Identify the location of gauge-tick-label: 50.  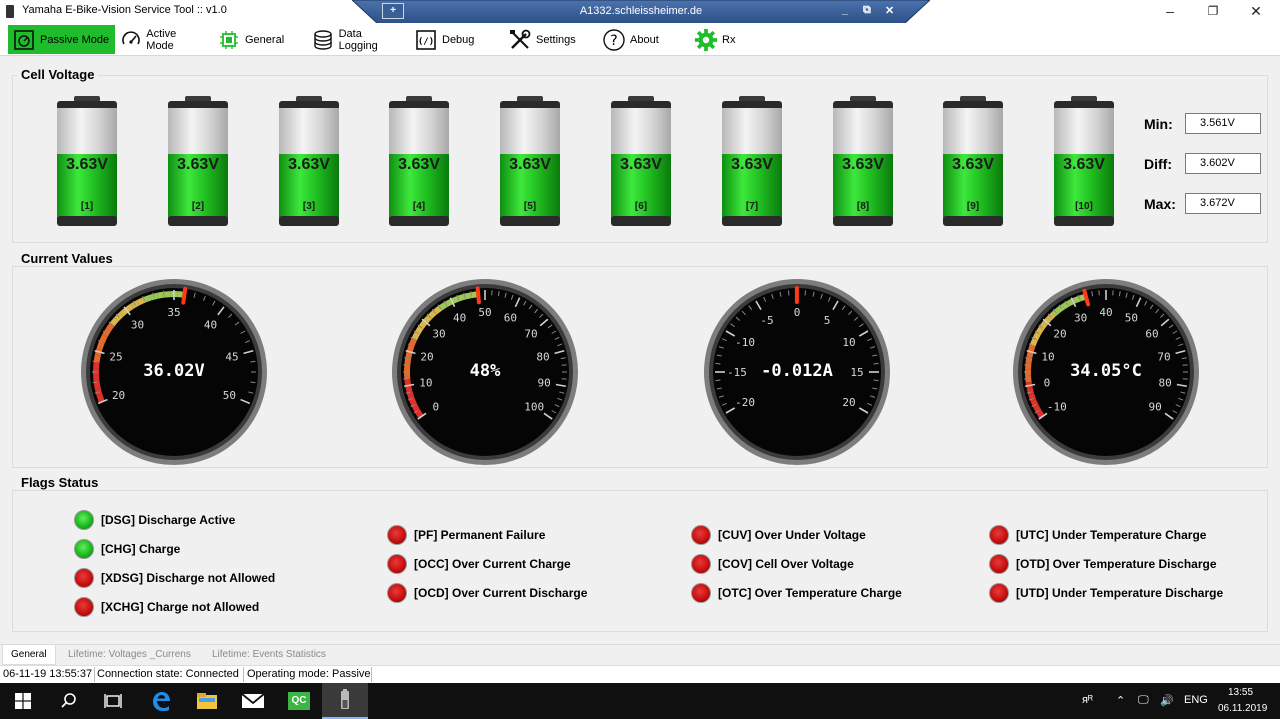
(484, 312).